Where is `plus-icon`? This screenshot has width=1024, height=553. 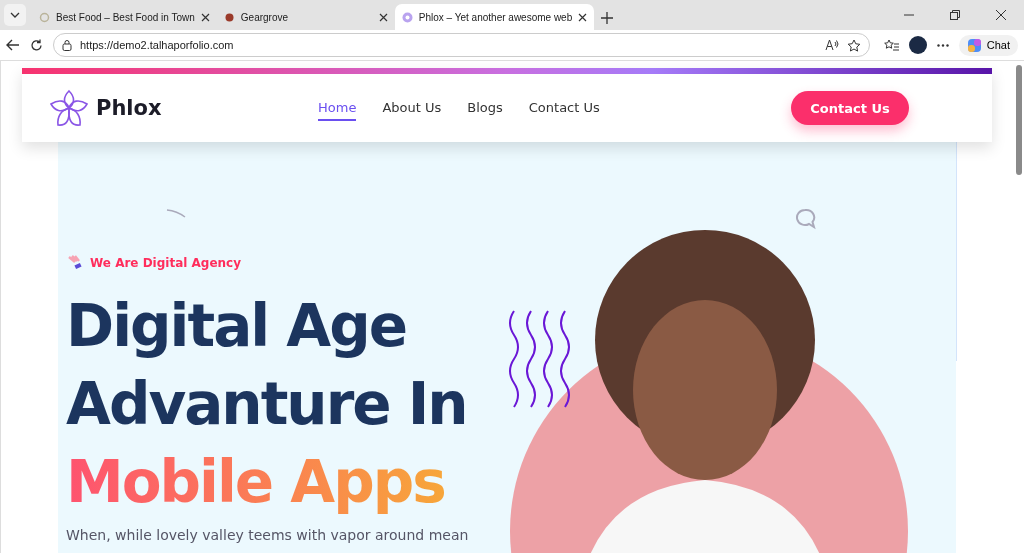 plus-icon is located at coordinates (607, 18).